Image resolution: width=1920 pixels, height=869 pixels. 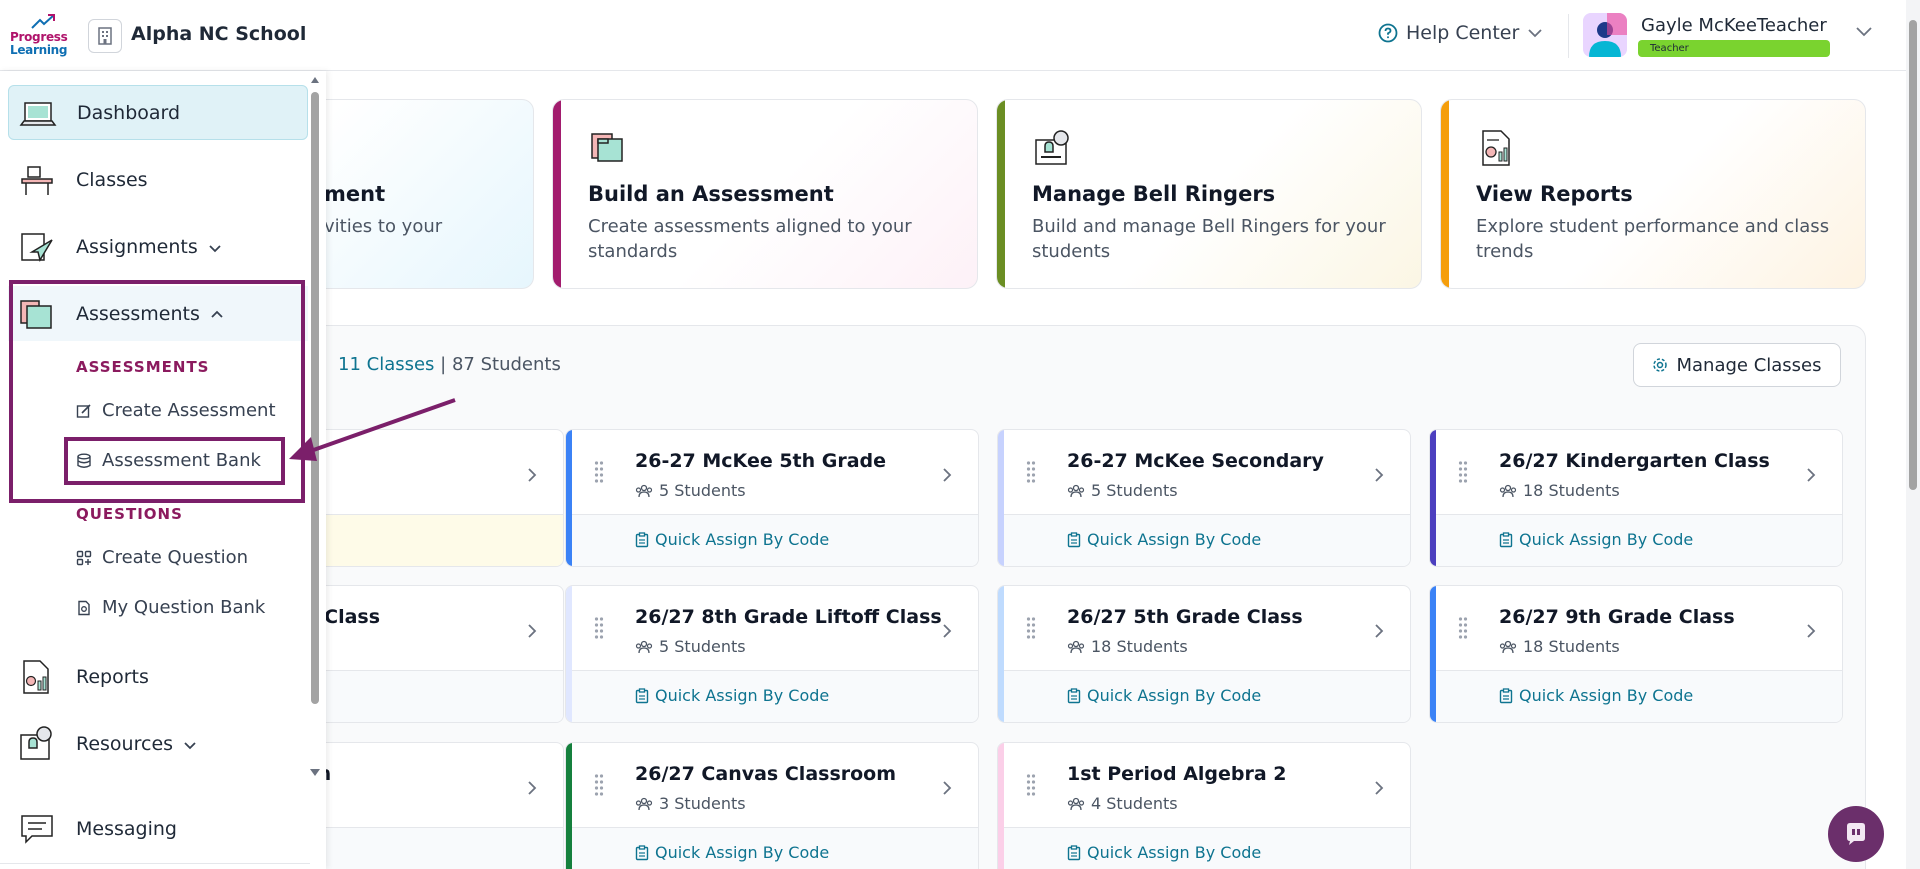 What do you see at coordinates (506, 364) in the screenshot?
I see `students-count: 87 Students` at bounding box center [506, 364].